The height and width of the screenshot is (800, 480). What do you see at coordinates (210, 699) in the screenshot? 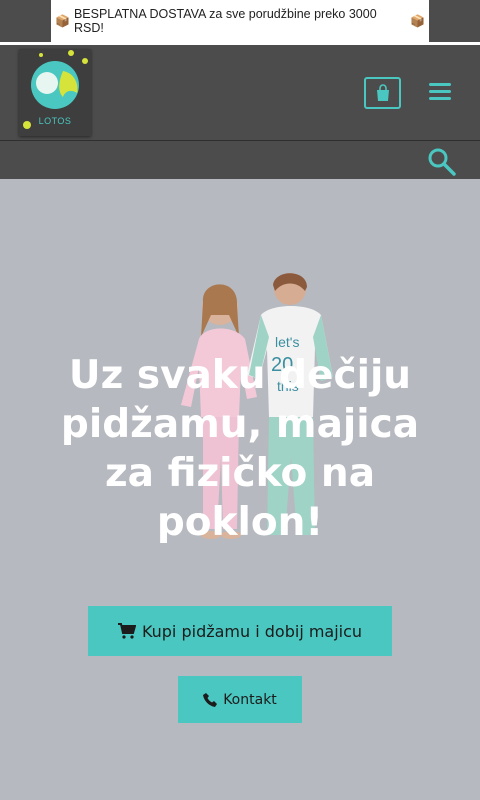
I see `phone-icon` at bounding box center [210, 699].